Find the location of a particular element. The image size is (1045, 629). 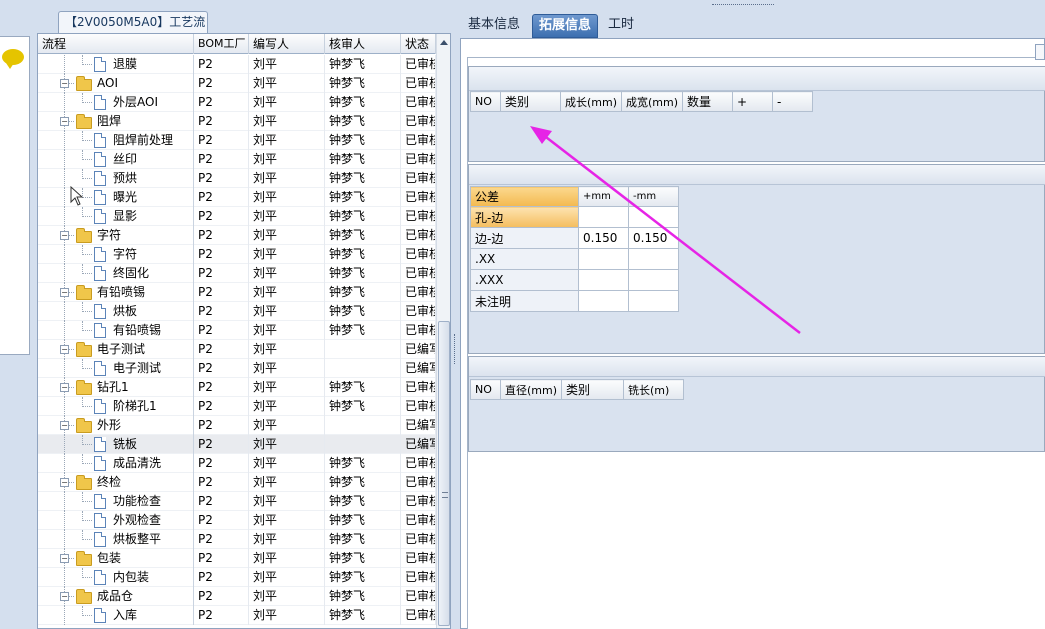

tolerance-minus-input is located at coordinates (653, 280).